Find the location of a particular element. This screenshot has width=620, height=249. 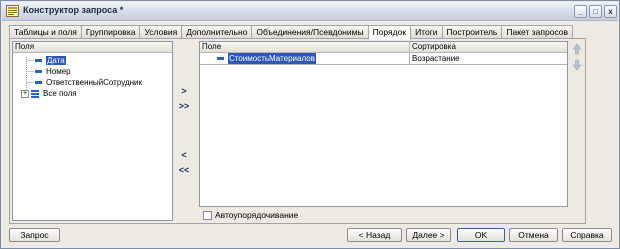

tab-tables-and-fields: Таблицы и поля is located at coordinates (45, 32).